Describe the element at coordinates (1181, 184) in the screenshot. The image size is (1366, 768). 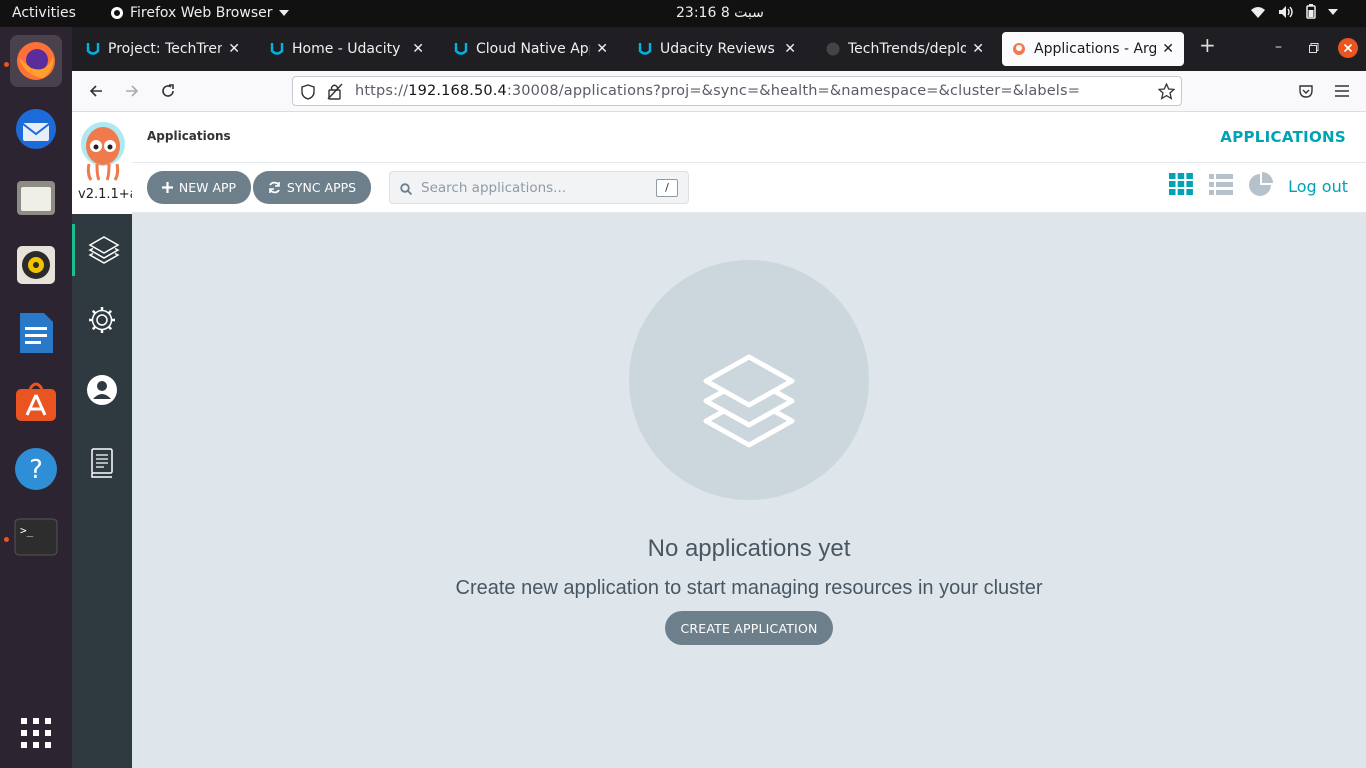
I see `tiles-view-icon` at that location.